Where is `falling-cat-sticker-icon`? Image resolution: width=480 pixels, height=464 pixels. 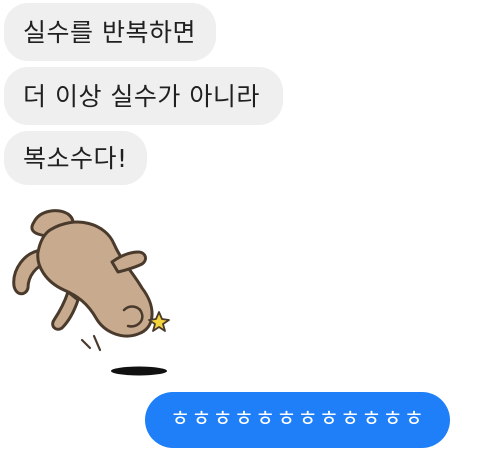 falling-cat-sticker-icon is located at coordinates (91, 292).